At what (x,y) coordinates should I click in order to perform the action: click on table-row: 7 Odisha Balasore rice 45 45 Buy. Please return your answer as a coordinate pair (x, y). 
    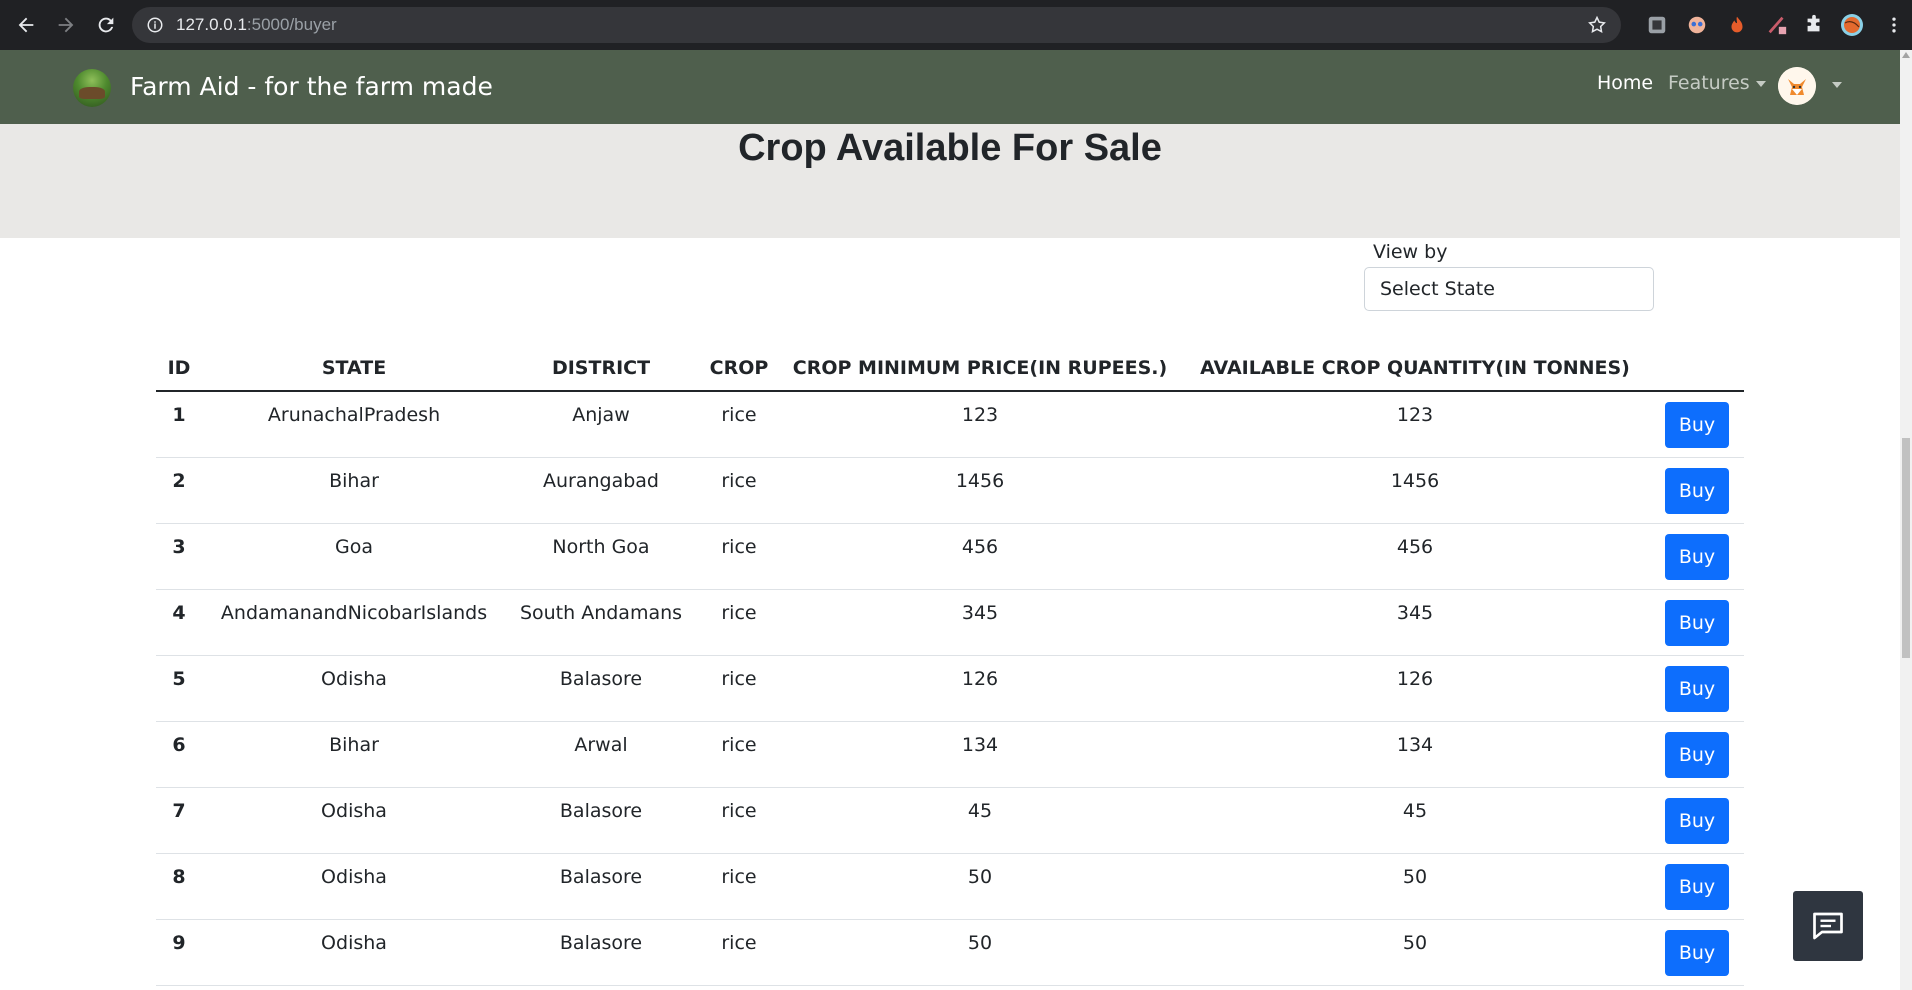
    Looking at the image, I should click on (950, 820).